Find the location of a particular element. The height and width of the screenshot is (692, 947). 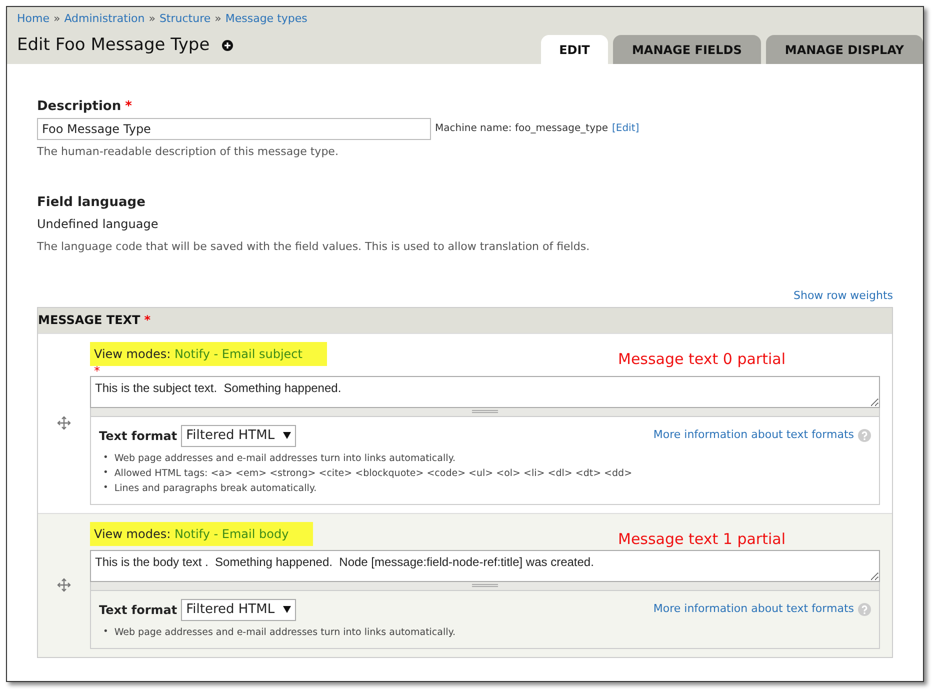

annotation-text: Message text 0 partial is located at coordinates (702, 359).